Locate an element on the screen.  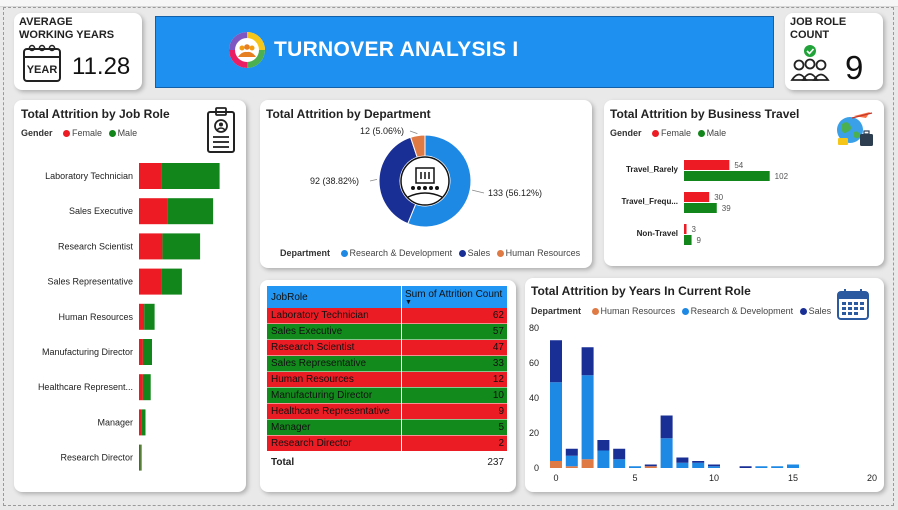
bar-male-laboratory-technician is located at coordinates (190, 176).